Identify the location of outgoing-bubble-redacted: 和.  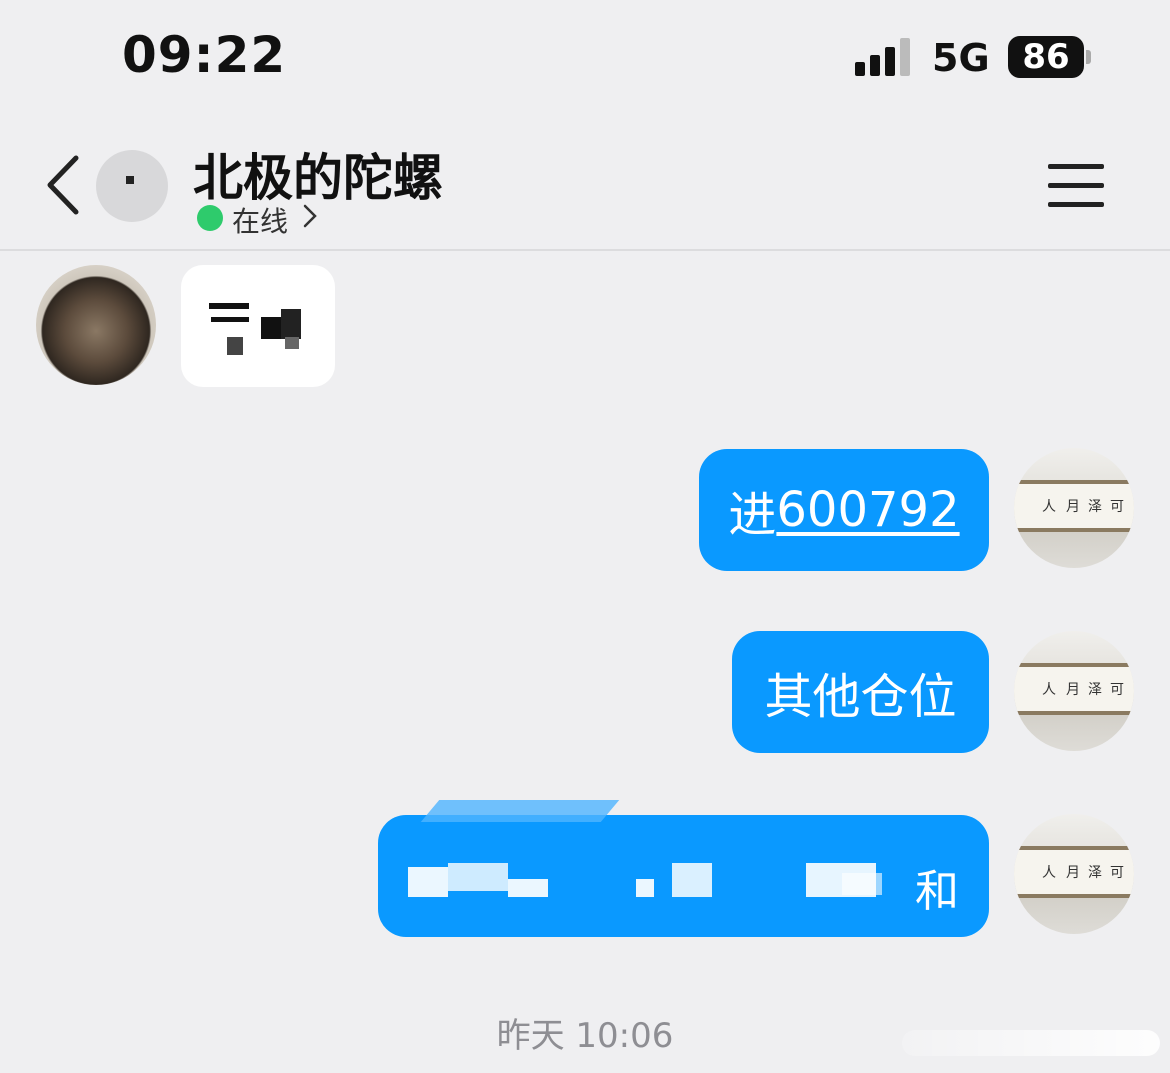
(683, 876).